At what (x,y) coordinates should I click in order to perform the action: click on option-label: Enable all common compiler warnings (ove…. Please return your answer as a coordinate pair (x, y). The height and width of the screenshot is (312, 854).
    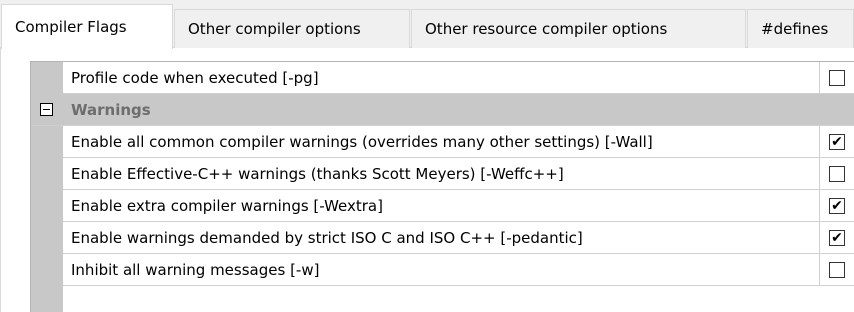
    Looking at the image, I should click on (441, 141).